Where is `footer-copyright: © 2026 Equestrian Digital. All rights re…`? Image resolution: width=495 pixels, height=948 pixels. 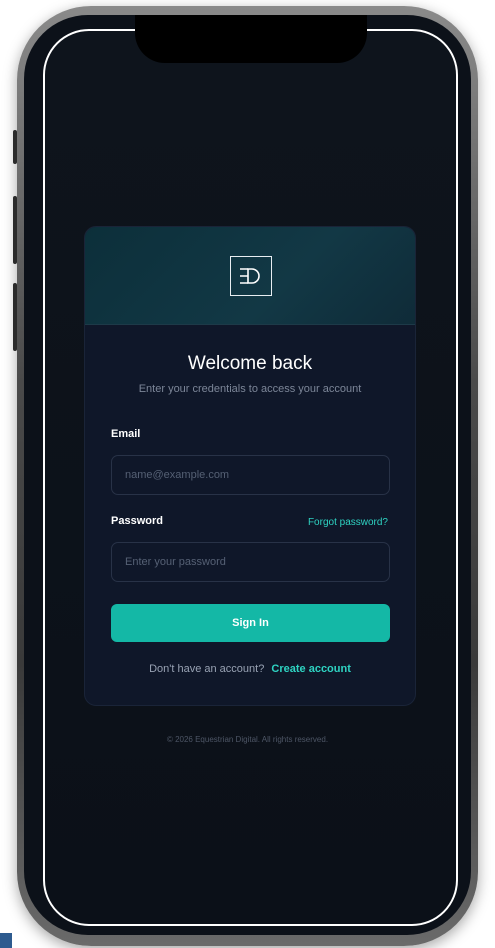 footer-copyright: © 2026 Equestrian Digital. All rights re… is located at coordinates (247, 739).